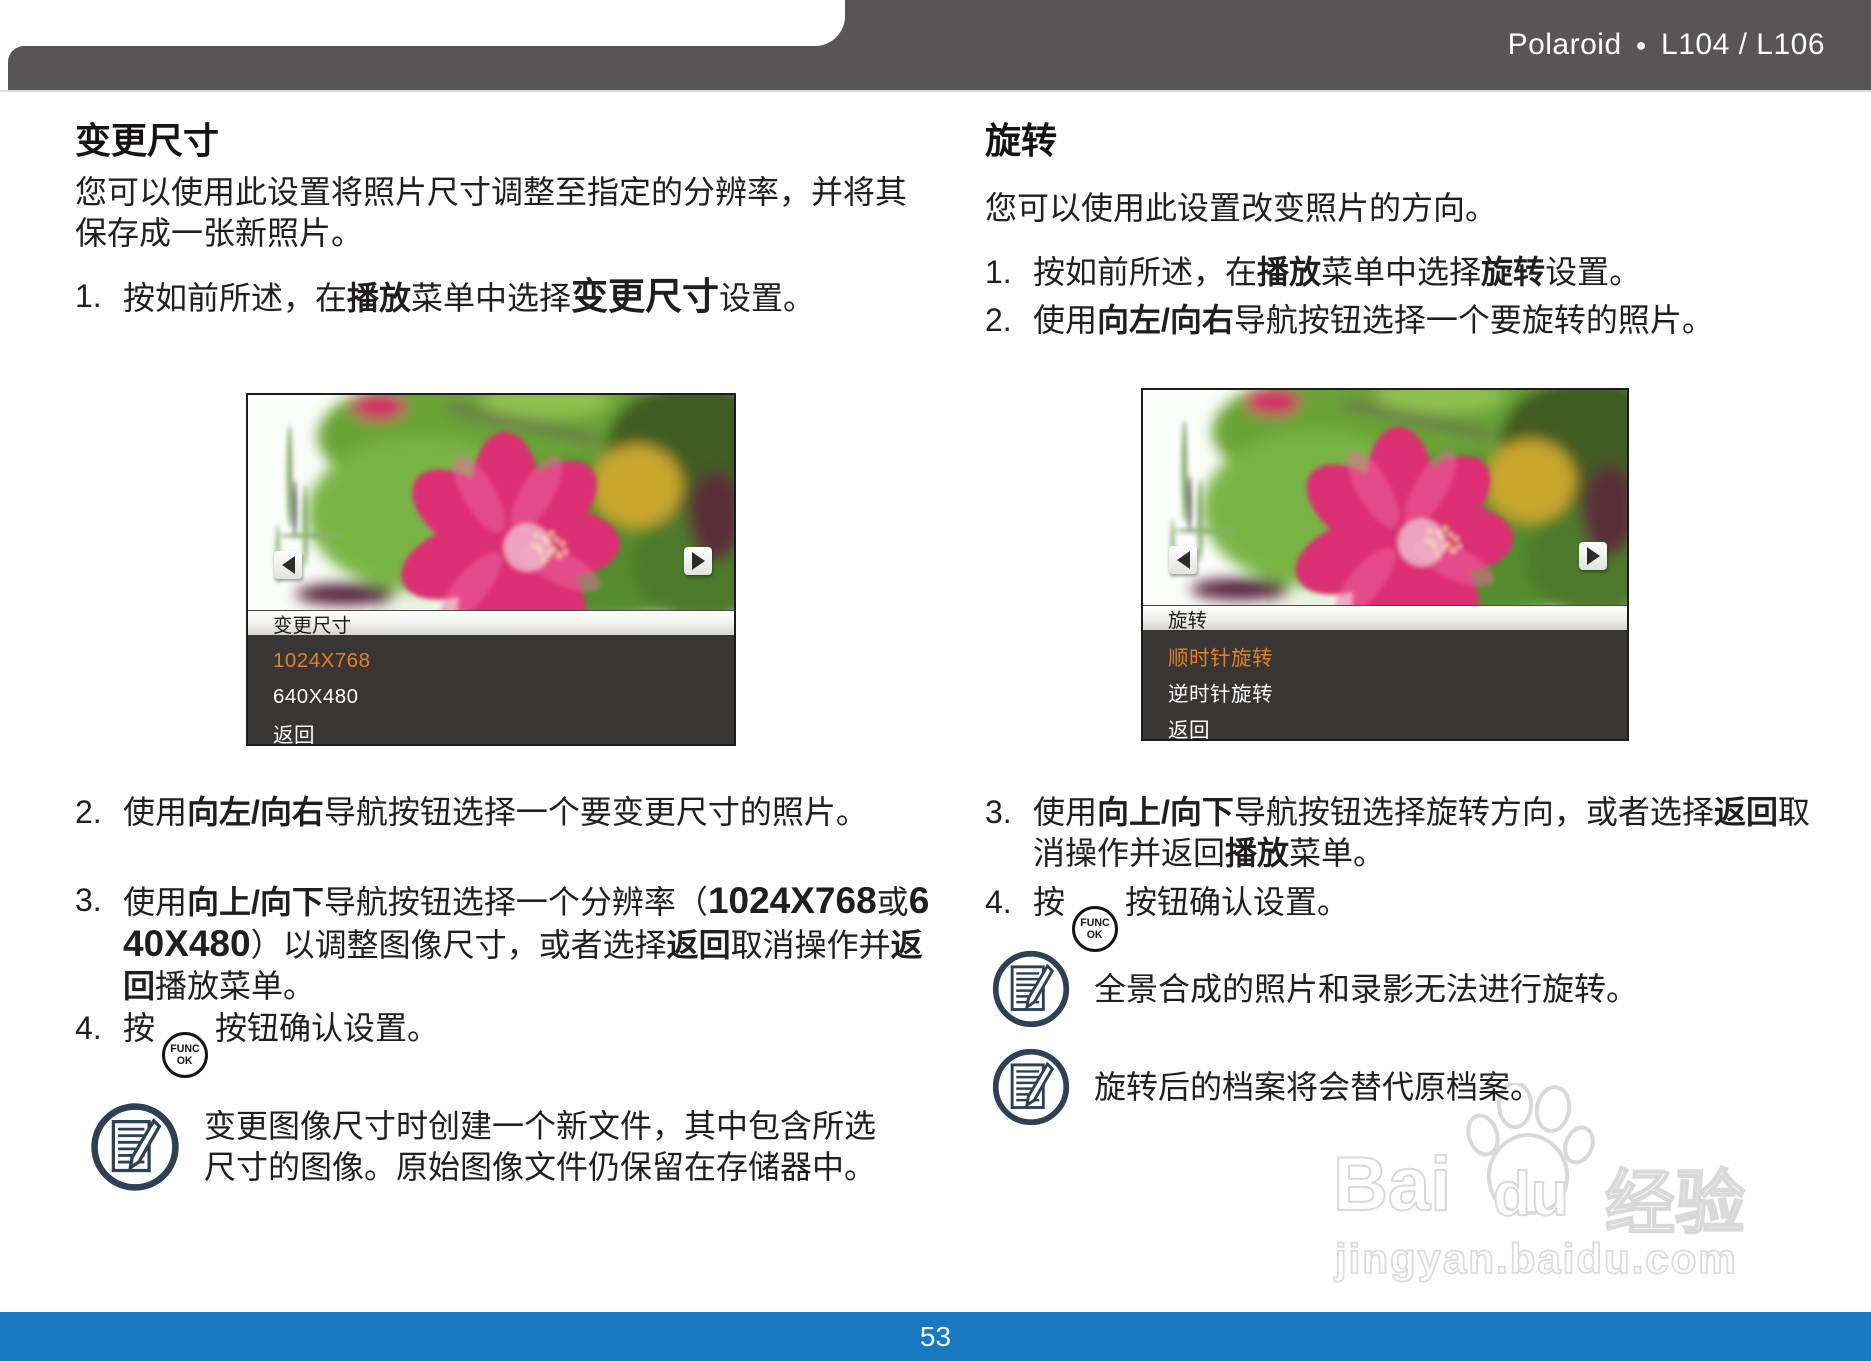  I want to click on rotate-step-4: 4. 按 FUNC OK 按钮确认设置。, so click(1410, 917).